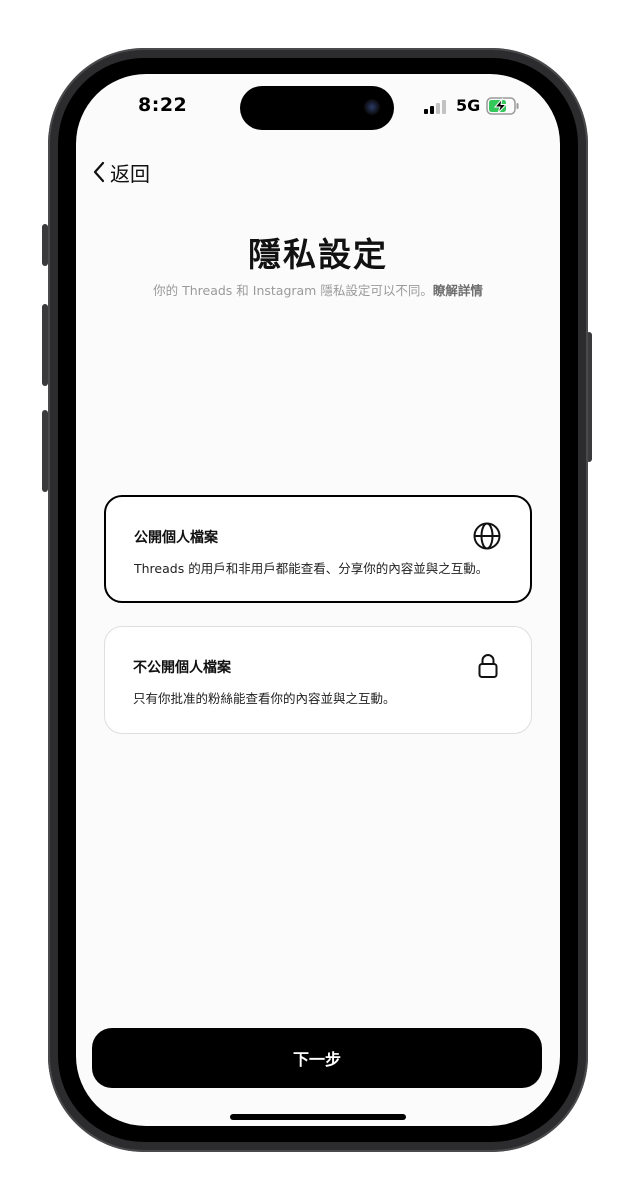 The height and width of the screenshot is (1200, 635). What do you see at coordinates (487, 536) in the screenshot?
I see `globe-icon` at bounding box center [487, 536].